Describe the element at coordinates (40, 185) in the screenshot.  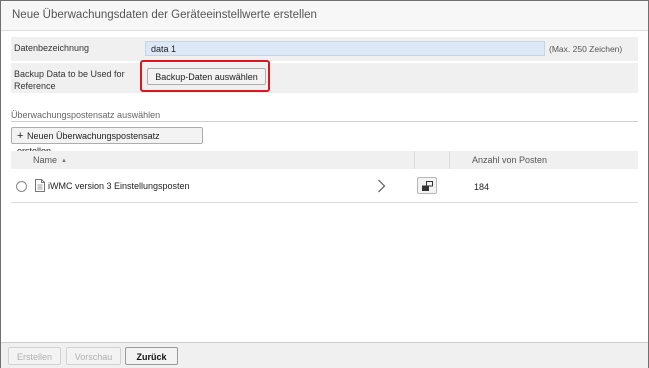
I see `document-icon` at that location.